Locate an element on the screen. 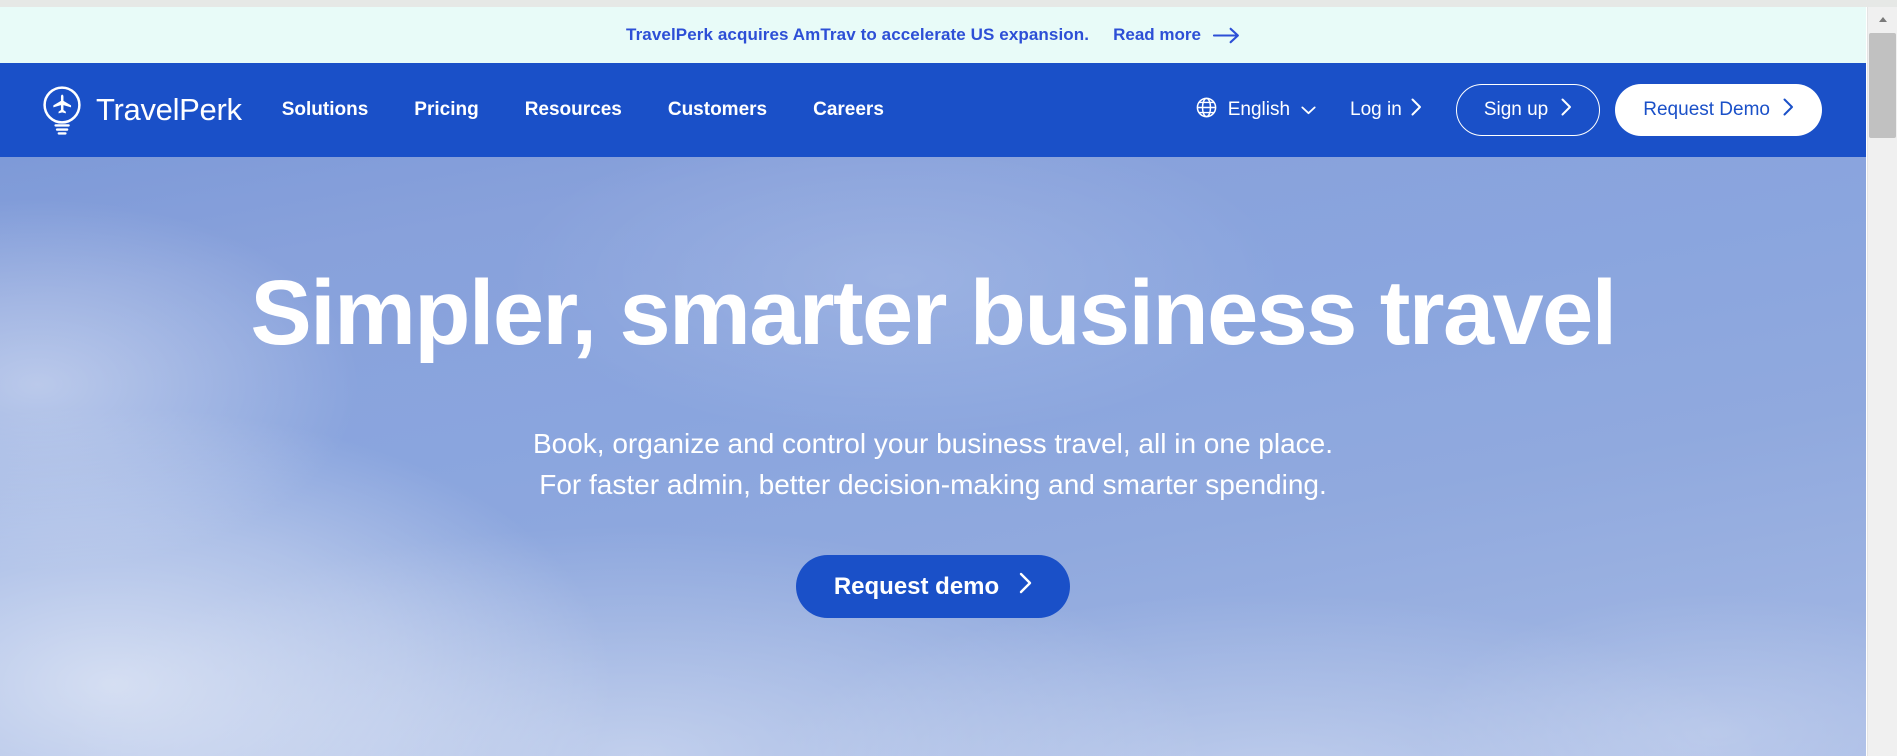 The height and width of the screenshot is (756, 1897). navbar-right-actions: English Log in Sign up Request Demo is located at coordinates (1509, 110).